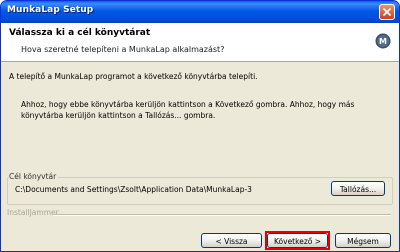 Image resolution: width=400 pixels, height=252 pixels. What do you see at coordinates (363, 240) in the screenshot?
I see `cancel-button: Mégsem` at bounding box center [363, 240].